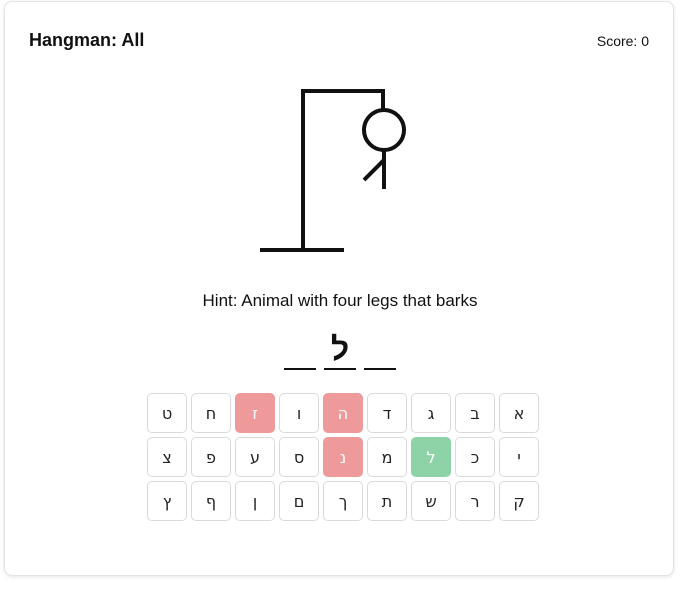  I want to click on letter-key: ם, so click(299, 501).